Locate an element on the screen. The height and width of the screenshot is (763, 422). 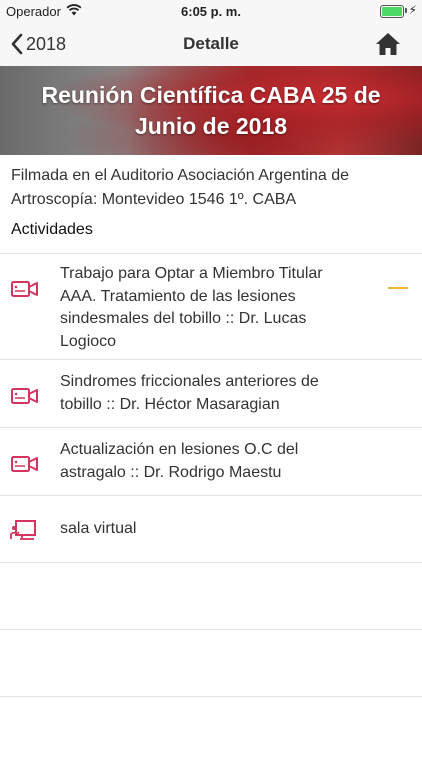
battery-icon is located at coordinates (392, 11).